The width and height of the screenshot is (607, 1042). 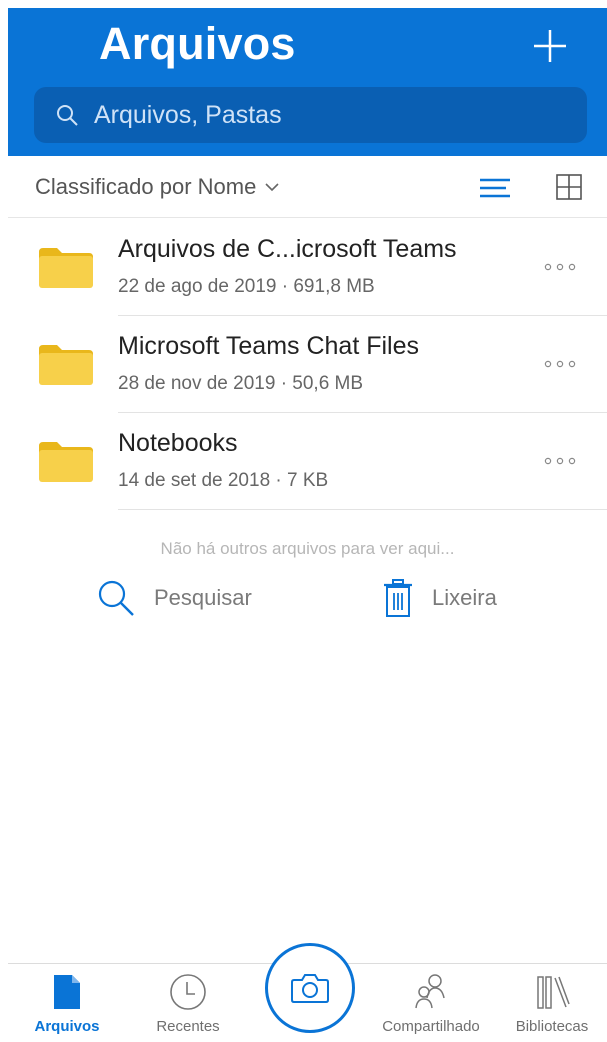 What do you see at coordinates (269, 346) in the screenshot?
I see `file-name: Microsoft Teams Chat Files` at bounding box center [269, 346].